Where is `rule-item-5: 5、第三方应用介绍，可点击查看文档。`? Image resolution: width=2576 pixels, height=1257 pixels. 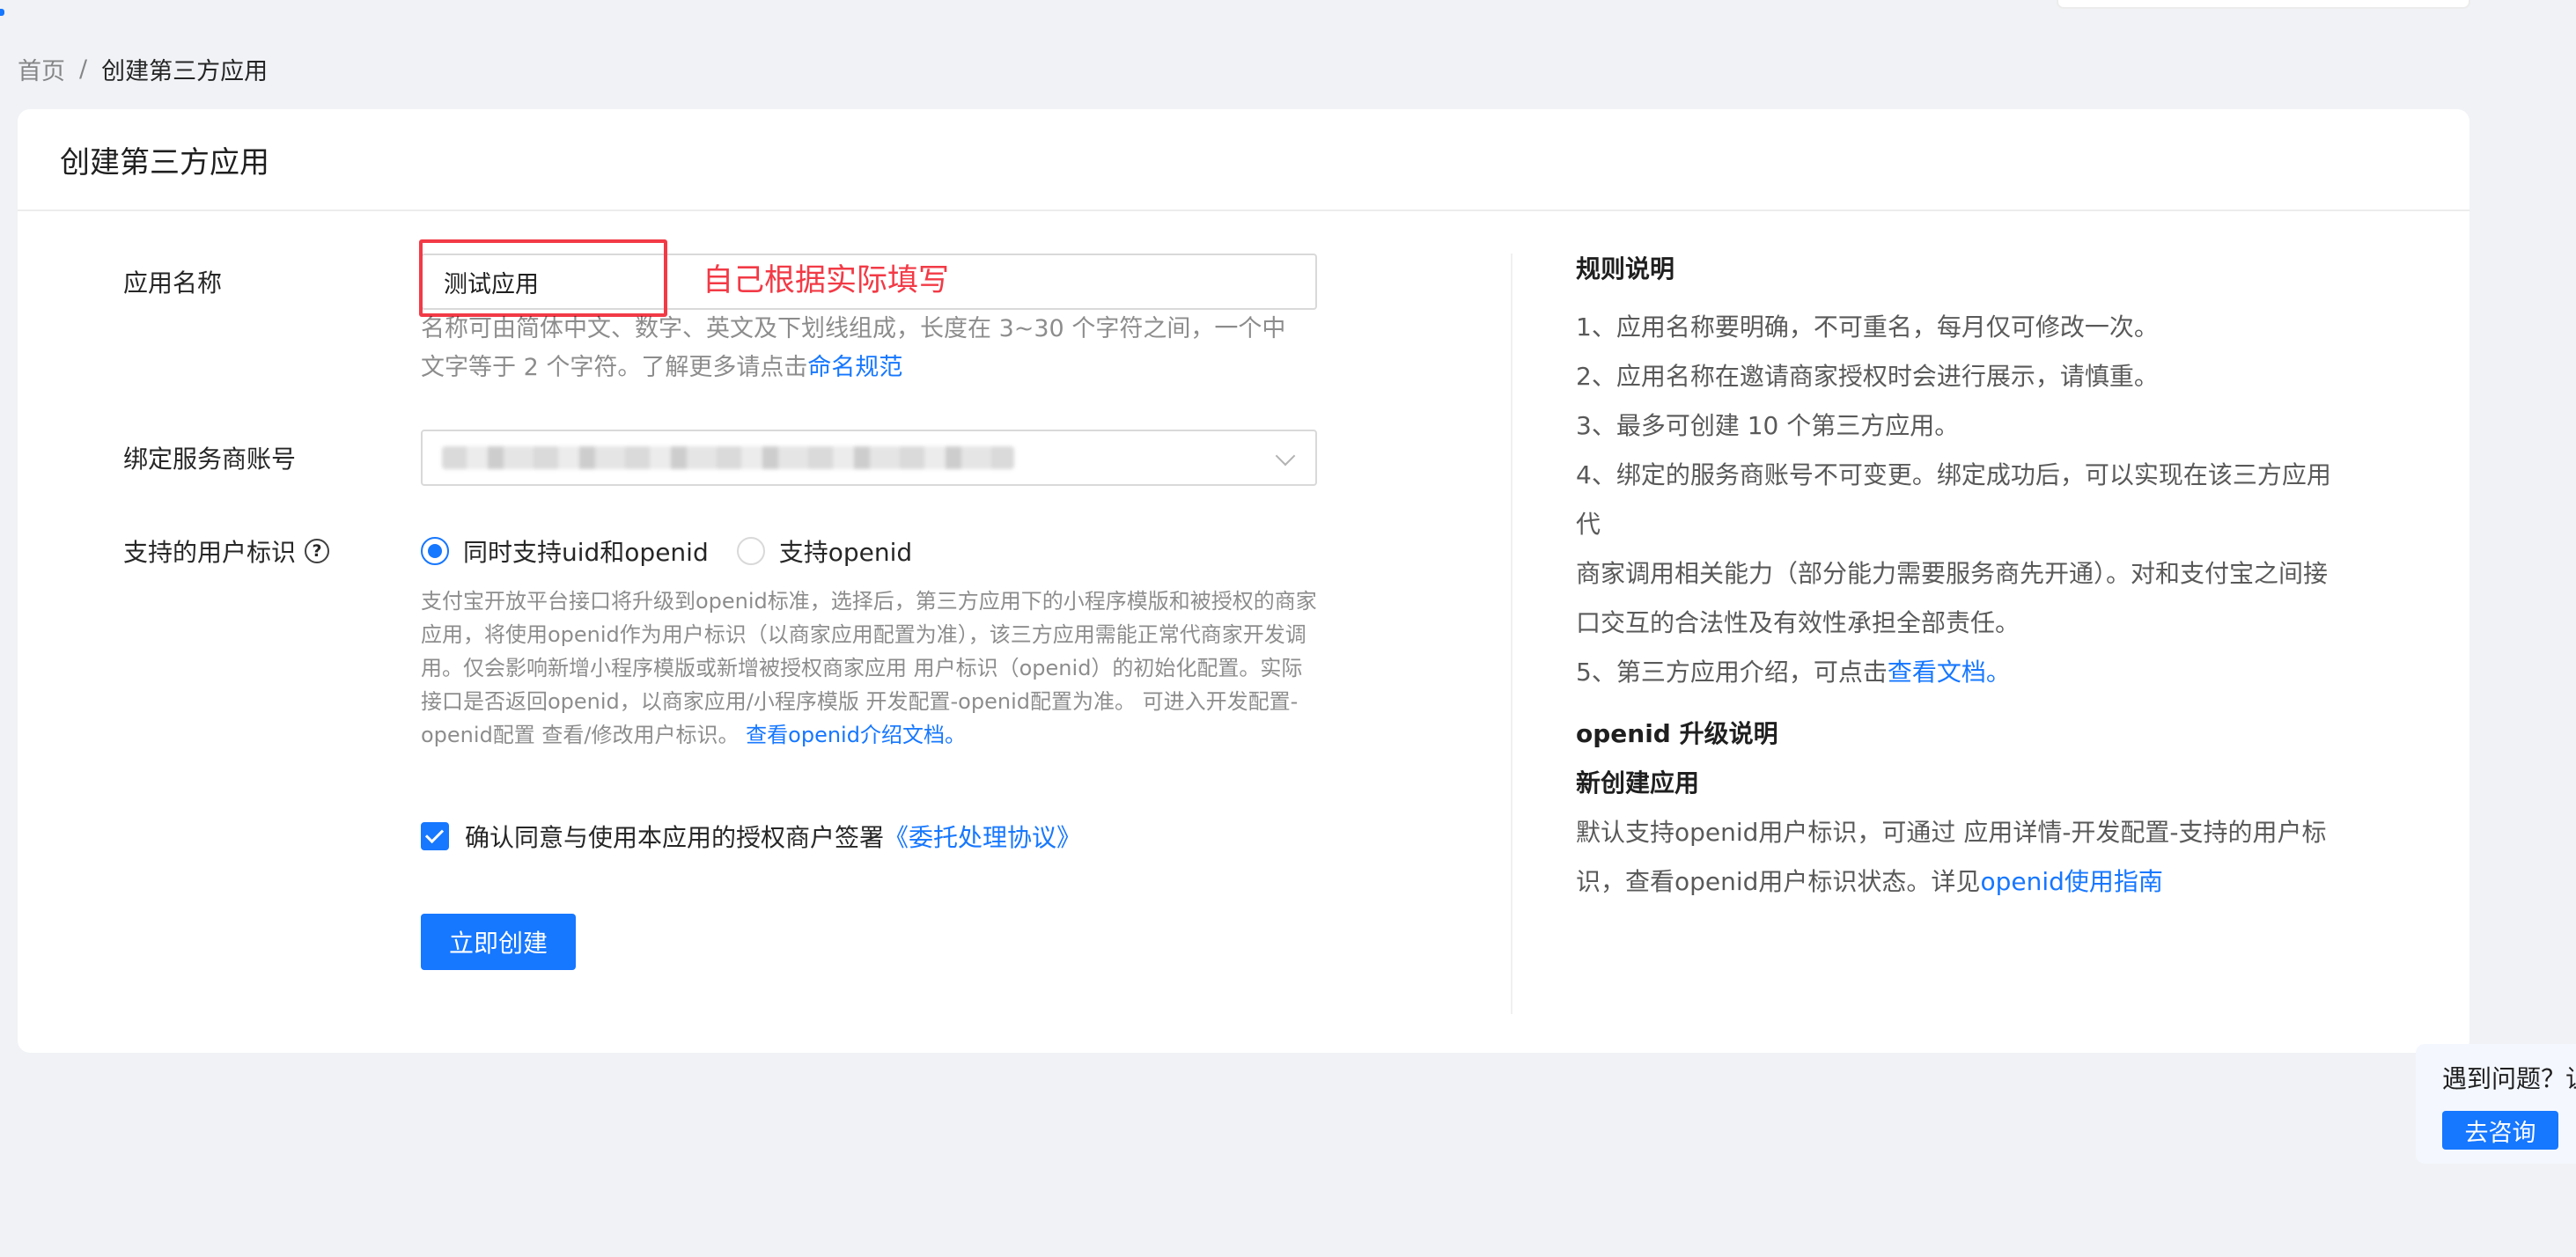 rule-item-5: 5、第三方应用介绍，可点击查看文档。 is located at coordinates (1964, 672).